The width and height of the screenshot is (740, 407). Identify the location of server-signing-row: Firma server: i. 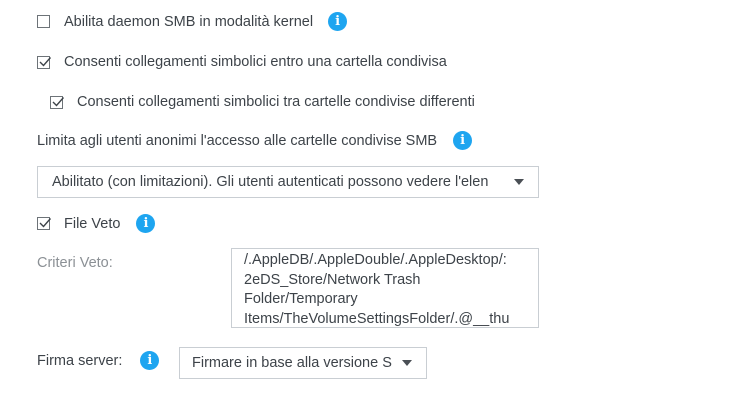
(98, 360).